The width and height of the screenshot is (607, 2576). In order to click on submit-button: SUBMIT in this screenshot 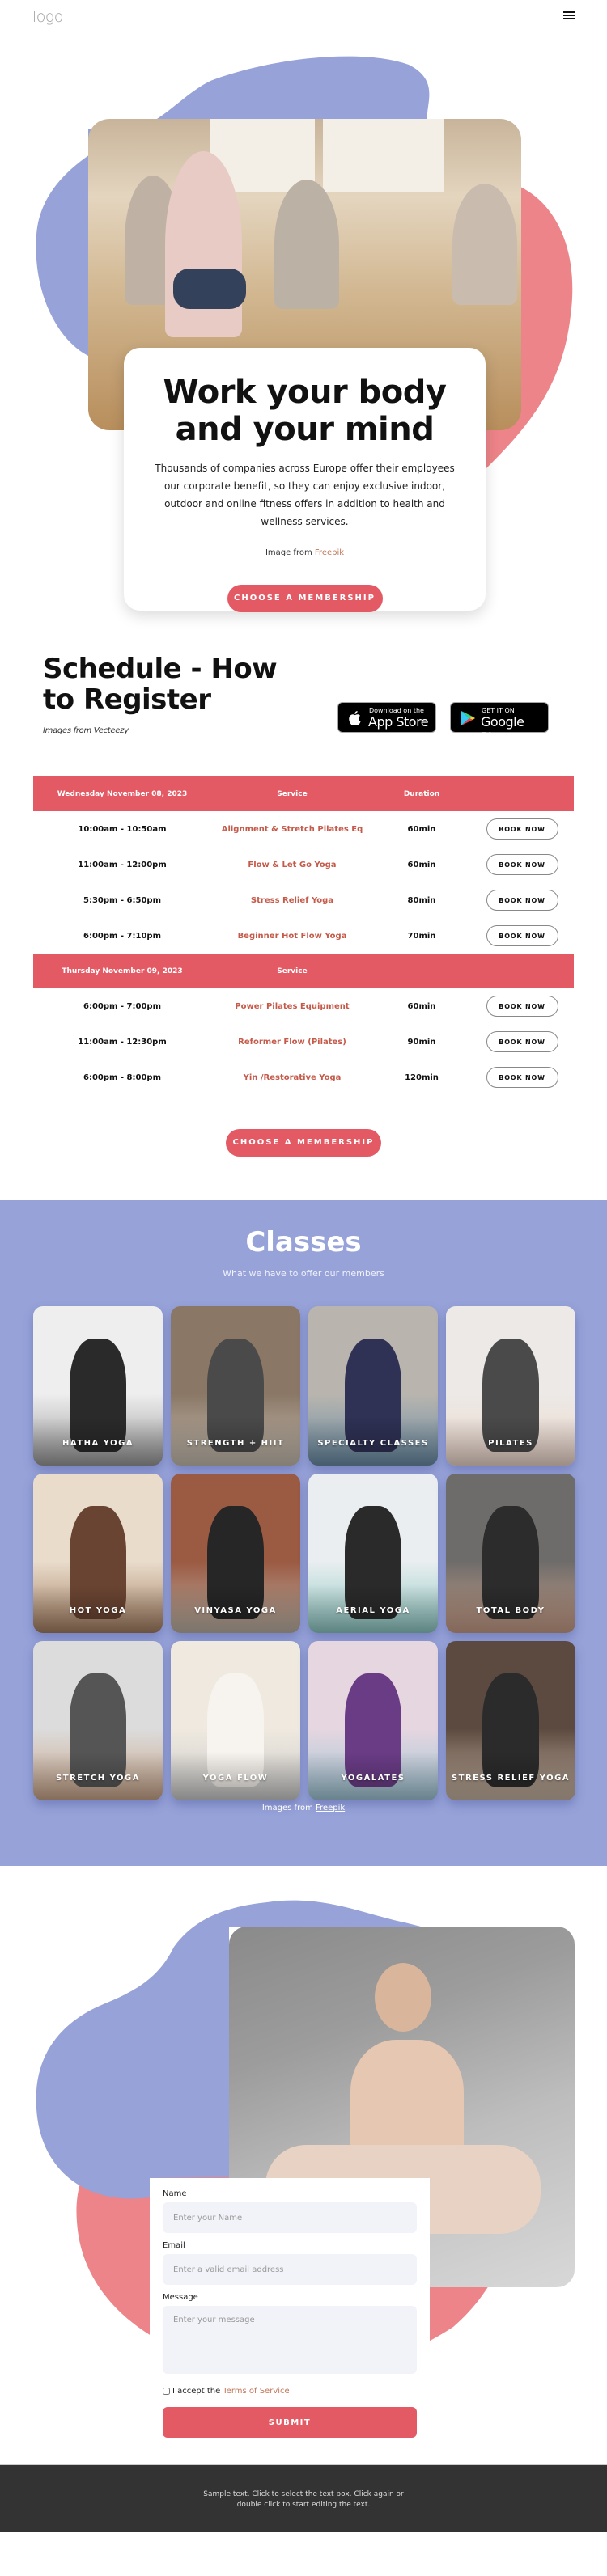, I will do `click(290, 2422)`.